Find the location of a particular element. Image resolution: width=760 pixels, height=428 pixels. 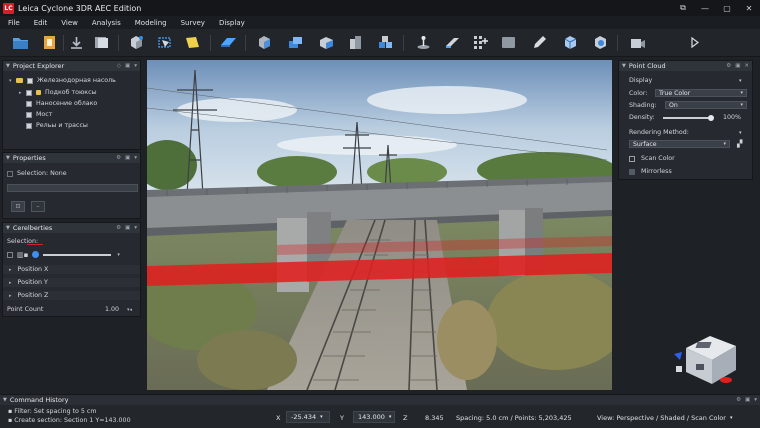

menu-survey: Survey is located at coordinates (193, 23).